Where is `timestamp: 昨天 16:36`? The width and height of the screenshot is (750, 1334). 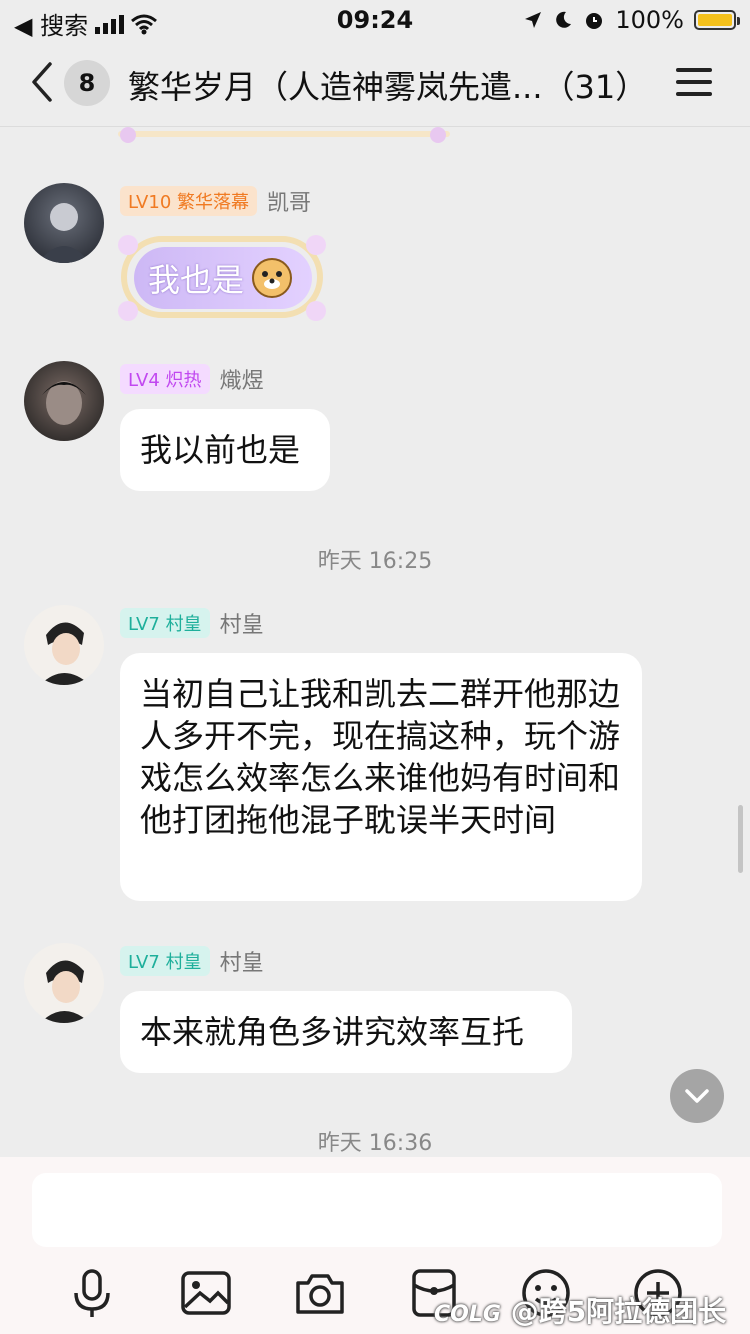
timestamp: 昨天 16:36 is located at coordinates (375, 1143).